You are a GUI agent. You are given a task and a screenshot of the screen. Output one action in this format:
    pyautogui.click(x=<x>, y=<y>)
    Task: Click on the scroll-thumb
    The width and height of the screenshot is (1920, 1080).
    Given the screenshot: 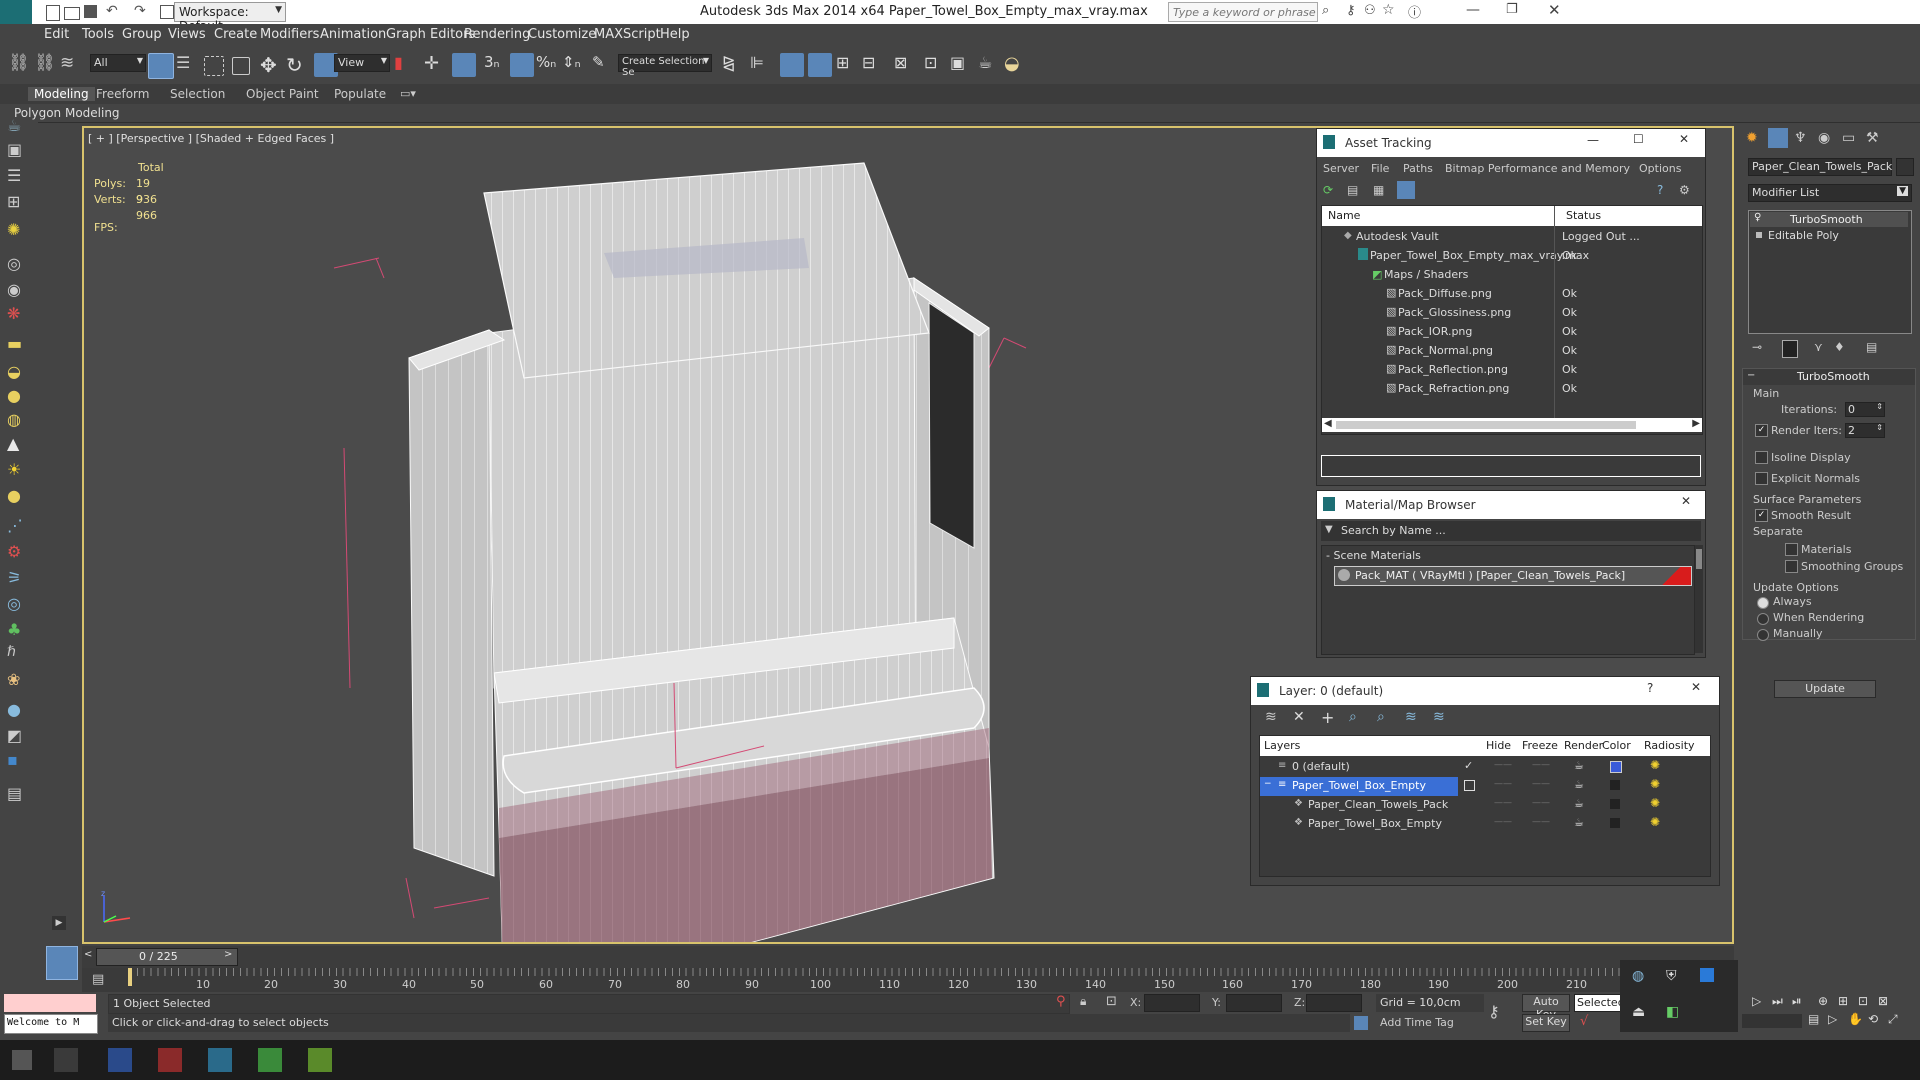 What is the action you would take?
    pyautogui.click(x=1699, y=559)
    